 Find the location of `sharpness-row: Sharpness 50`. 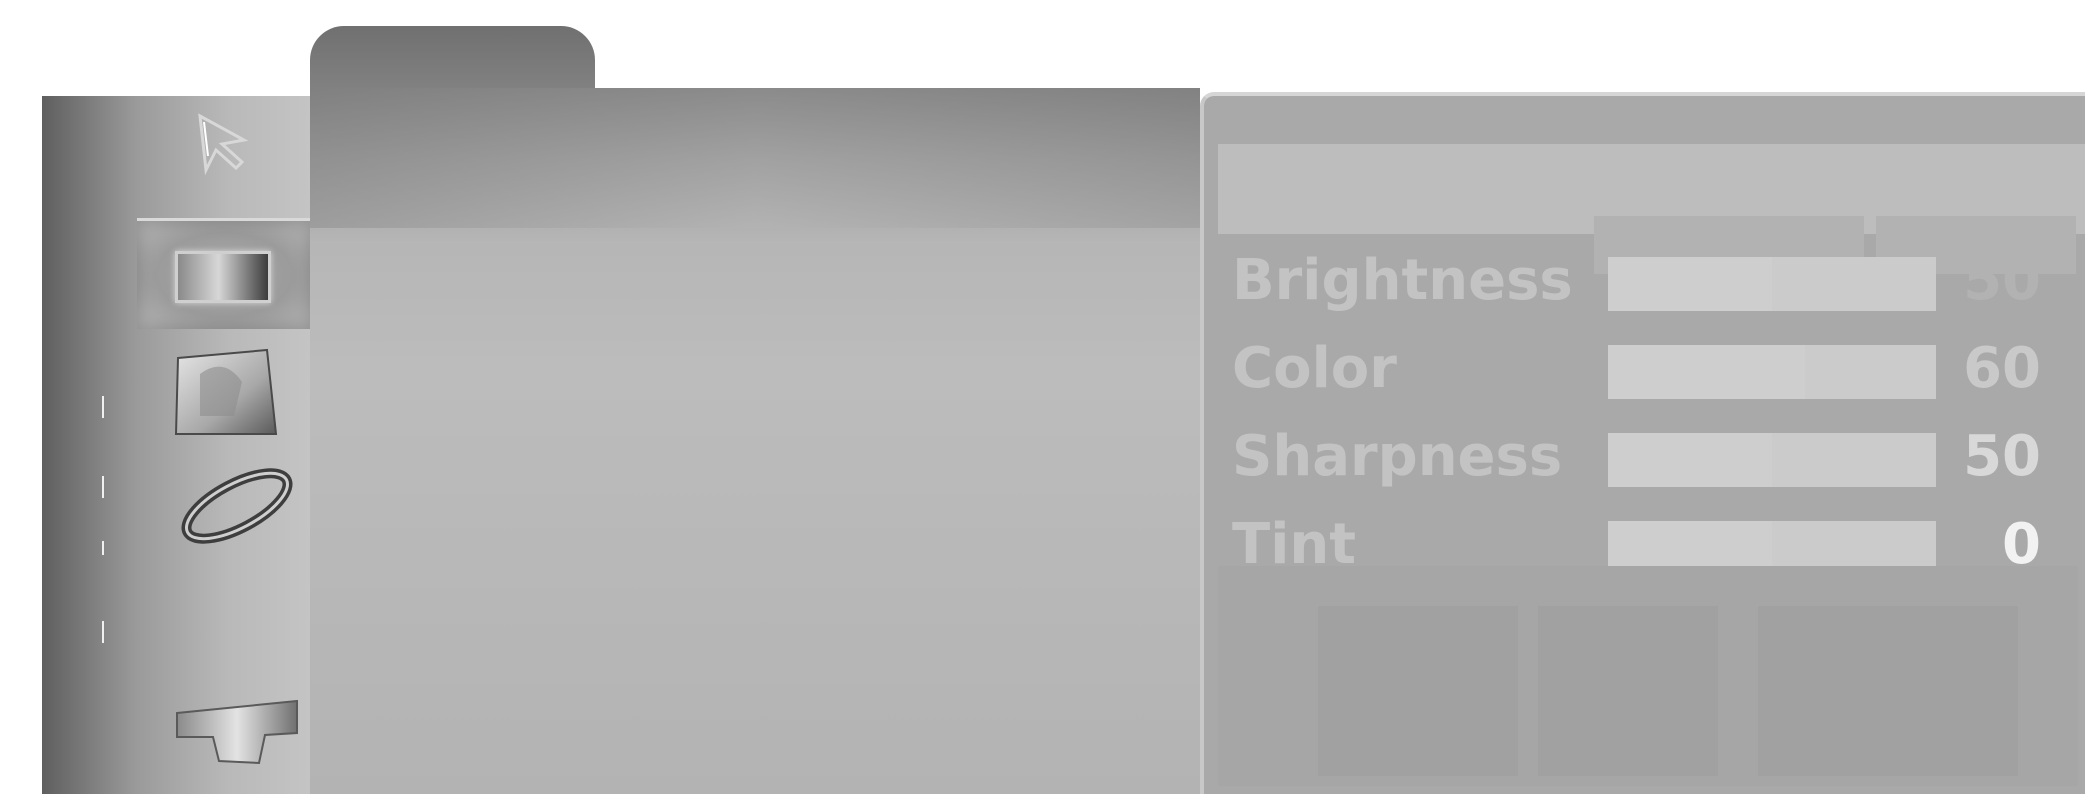

sharpness-row: Sharpness 50 is located at coordinates (1644, 457).